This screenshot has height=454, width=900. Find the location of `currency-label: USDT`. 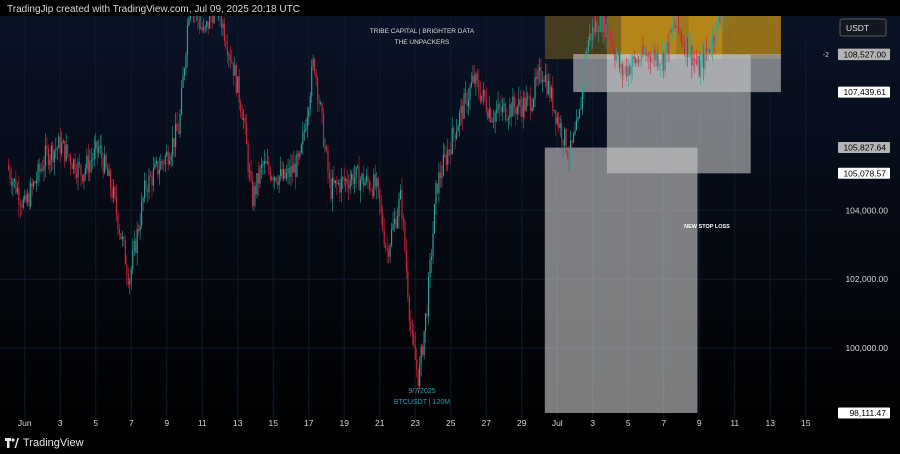

currency-label: USDT is located at coordinates (857, 28).